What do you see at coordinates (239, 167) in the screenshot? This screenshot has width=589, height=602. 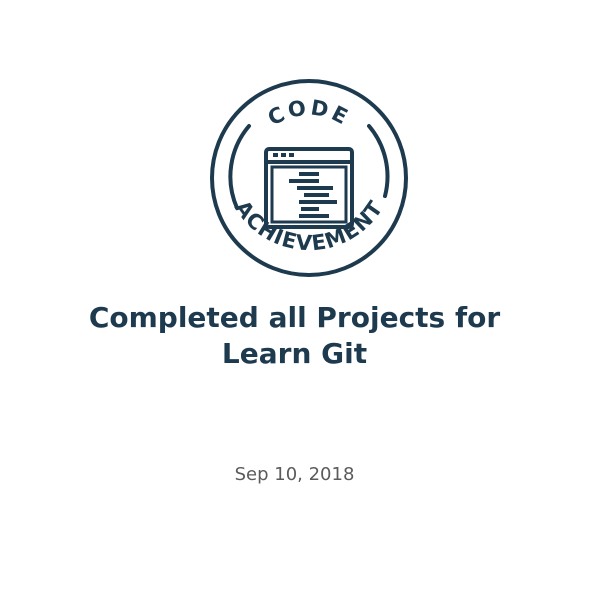 I see `badge-inner-arc-left` at bounding box center [239, 167].